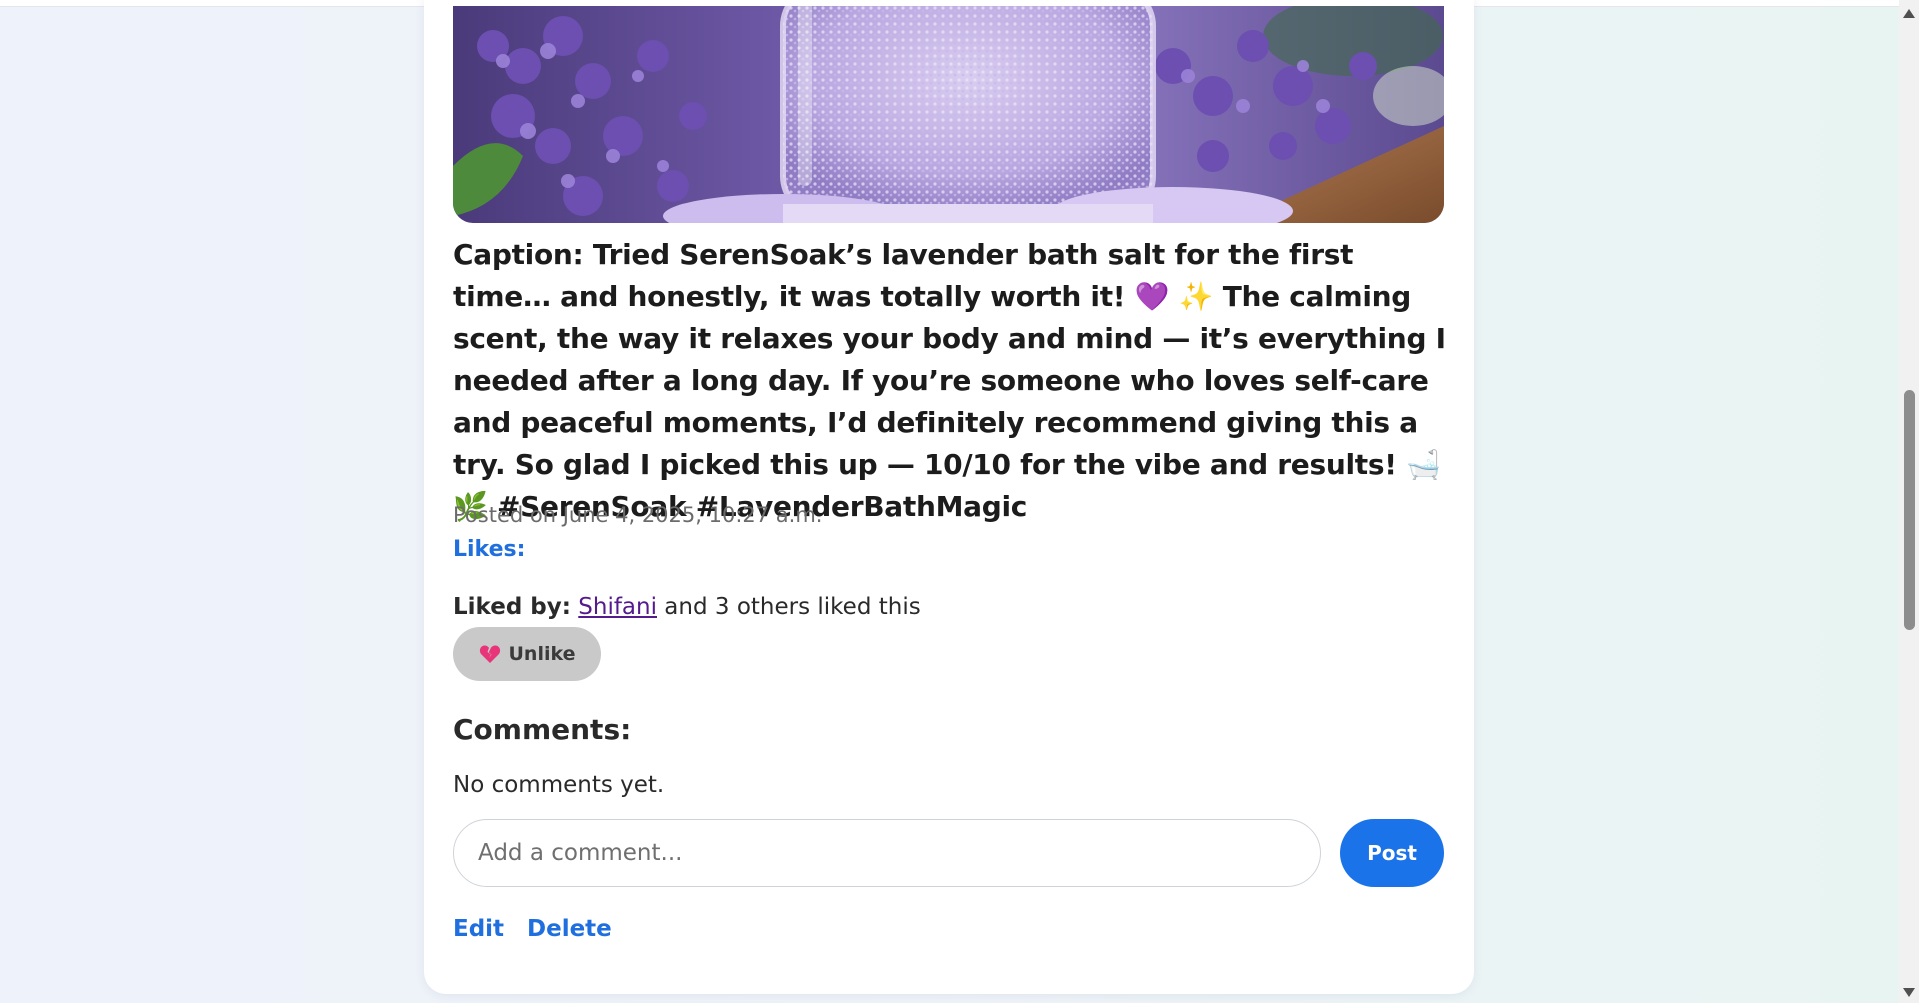  What do you see at coordinates (512, 607) in the screenshot?
I see `liked-by-label: Liked by:` at bounding box center [512, 607].